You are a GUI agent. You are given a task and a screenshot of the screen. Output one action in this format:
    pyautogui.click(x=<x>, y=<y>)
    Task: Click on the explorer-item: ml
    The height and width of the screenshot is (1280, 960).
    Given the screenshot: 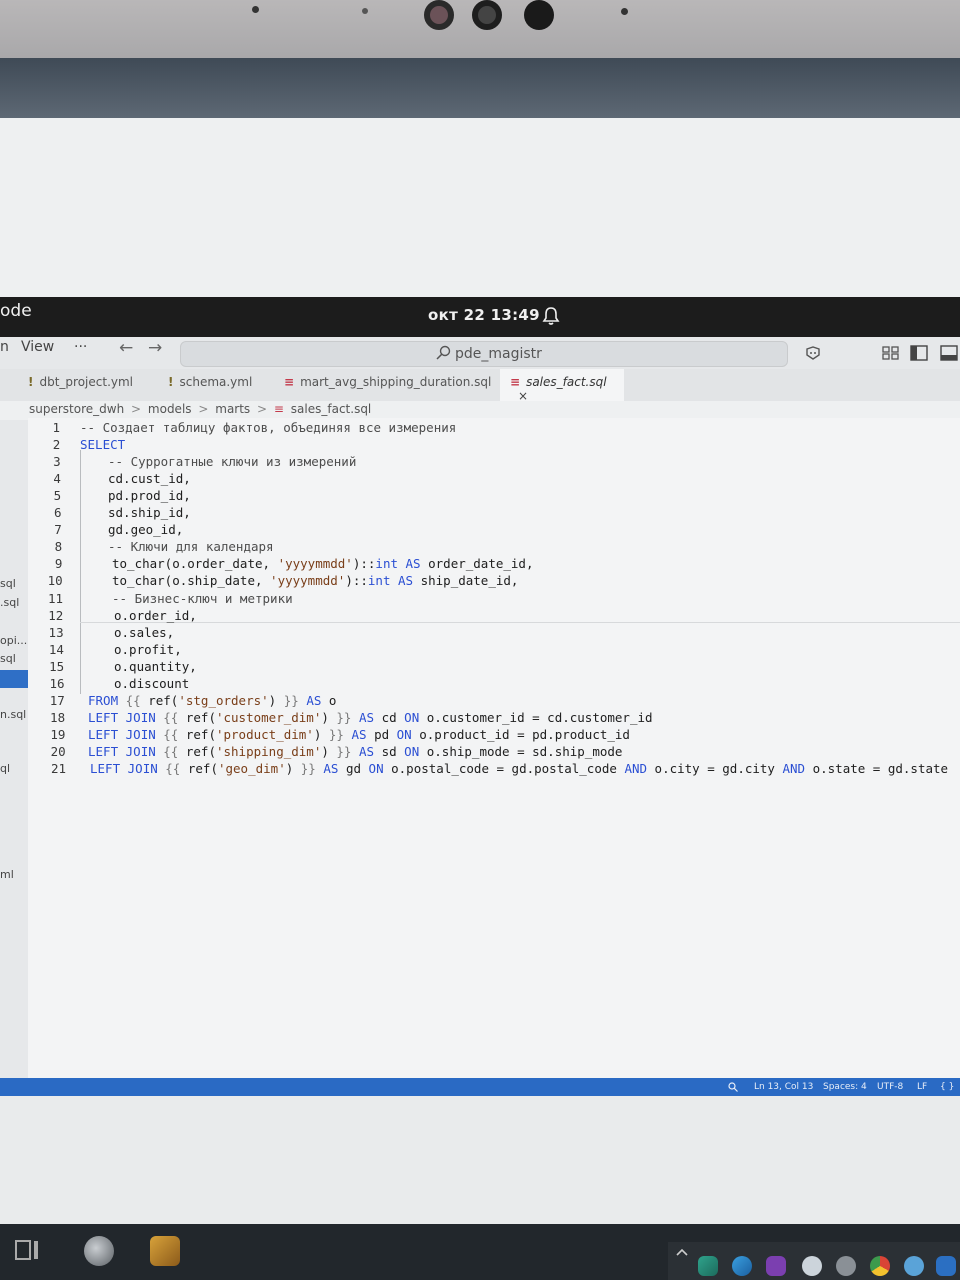 What is the action you would take?
    pyautogui.click(x=7, y=874)
    